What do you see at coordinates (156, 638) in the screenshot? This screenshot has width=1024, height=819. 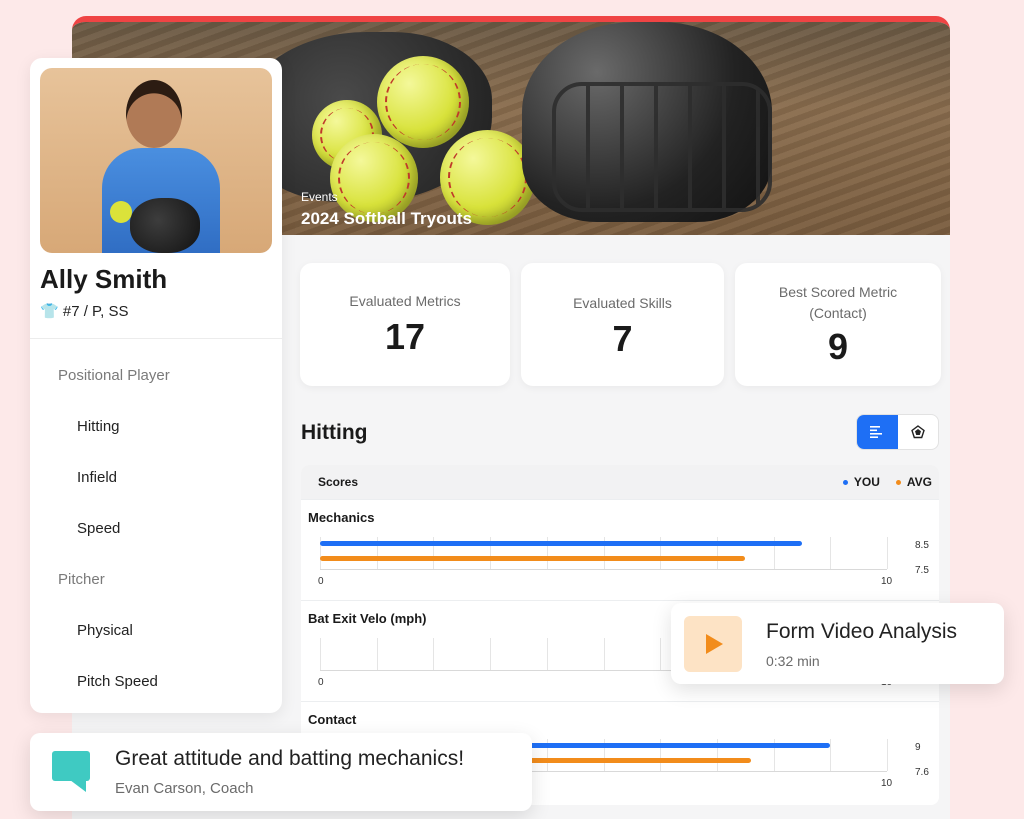 I see `nav-item-physical: Physical` at bounding box center [156, 638].